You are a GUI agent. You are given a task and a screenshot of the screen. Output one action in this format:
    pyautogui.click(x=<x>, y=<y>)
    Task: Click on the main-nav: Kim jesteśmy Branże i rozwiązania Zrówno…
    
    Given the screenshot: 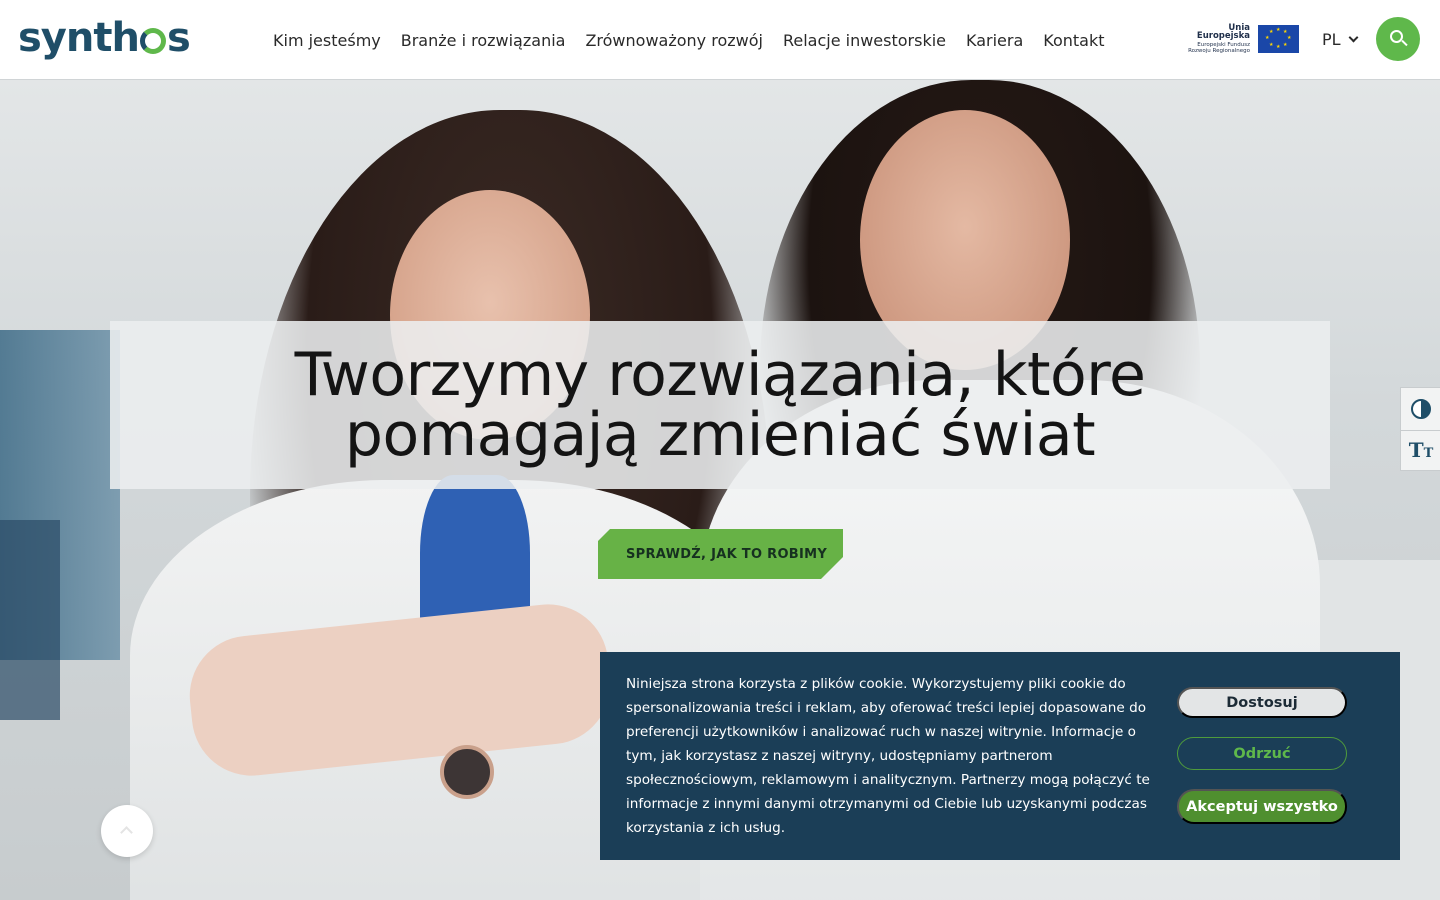 What is the action you would take?
    pyautogui.click(x=699, y=40)
    